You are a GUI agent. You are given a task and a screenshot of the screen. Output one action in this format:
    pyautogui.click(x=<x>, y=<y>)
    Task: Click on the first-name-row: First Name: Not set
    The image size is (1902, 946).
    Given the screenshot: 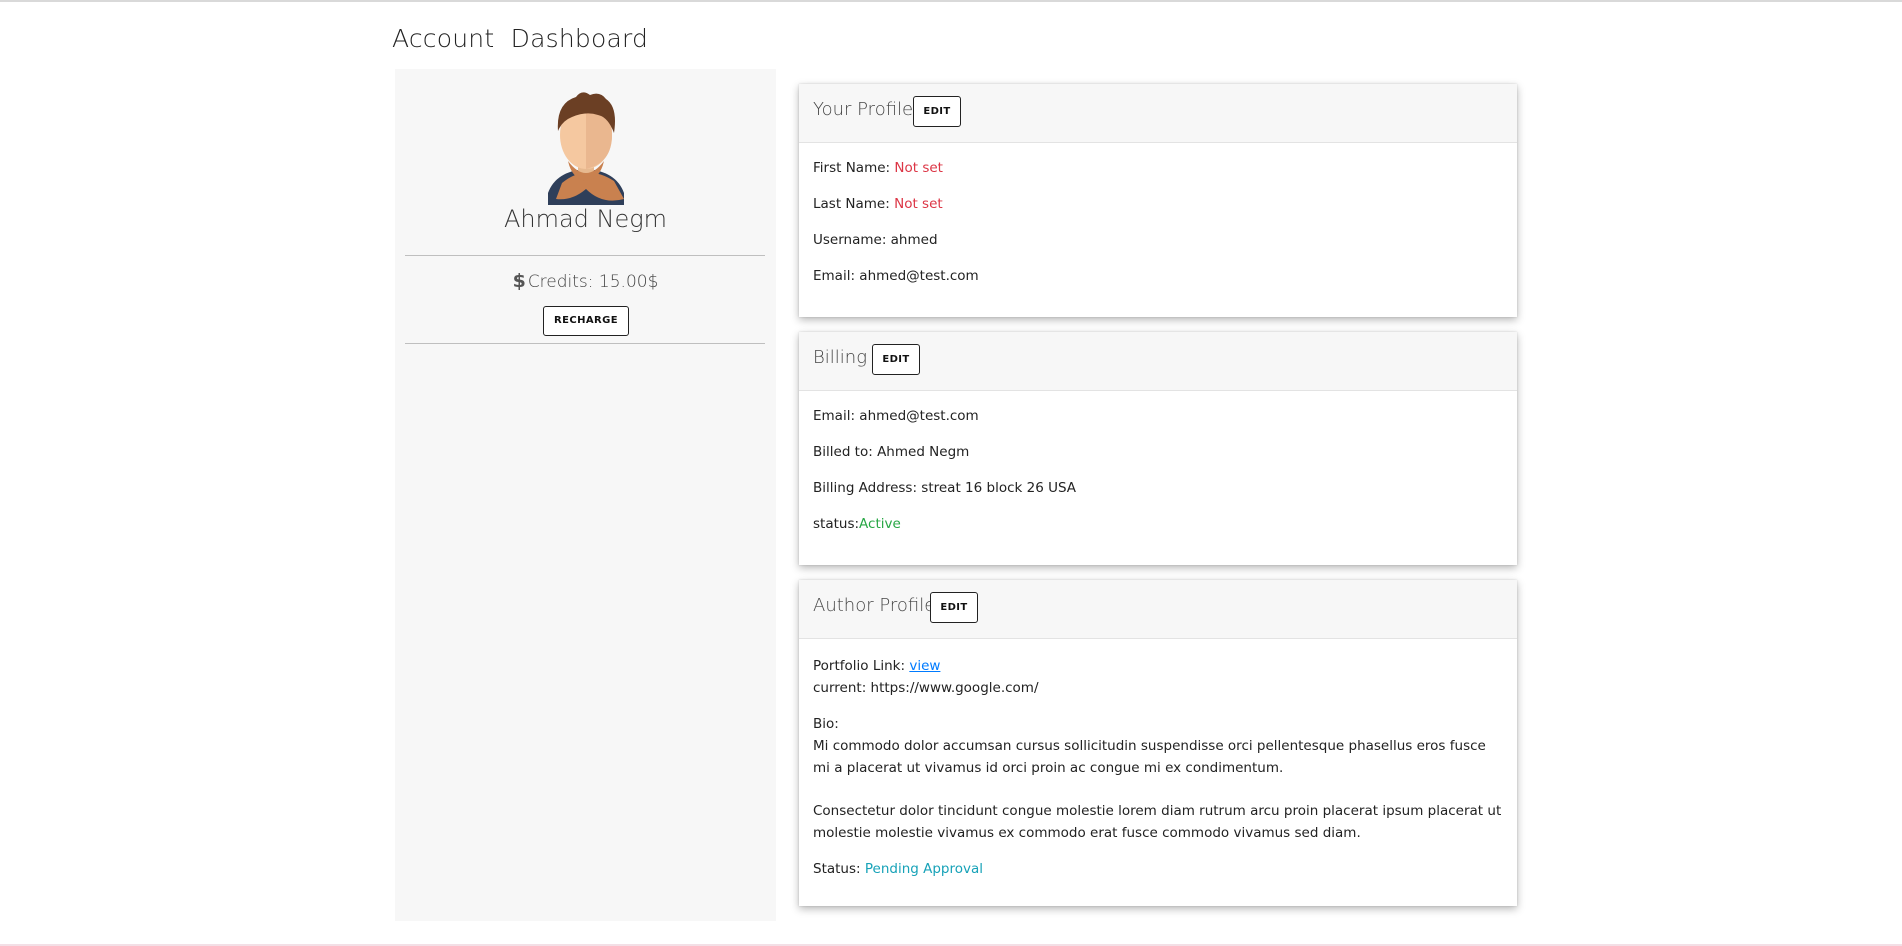 What is the action you would take?
    pyautogui.click(x=1158, y=168)
    